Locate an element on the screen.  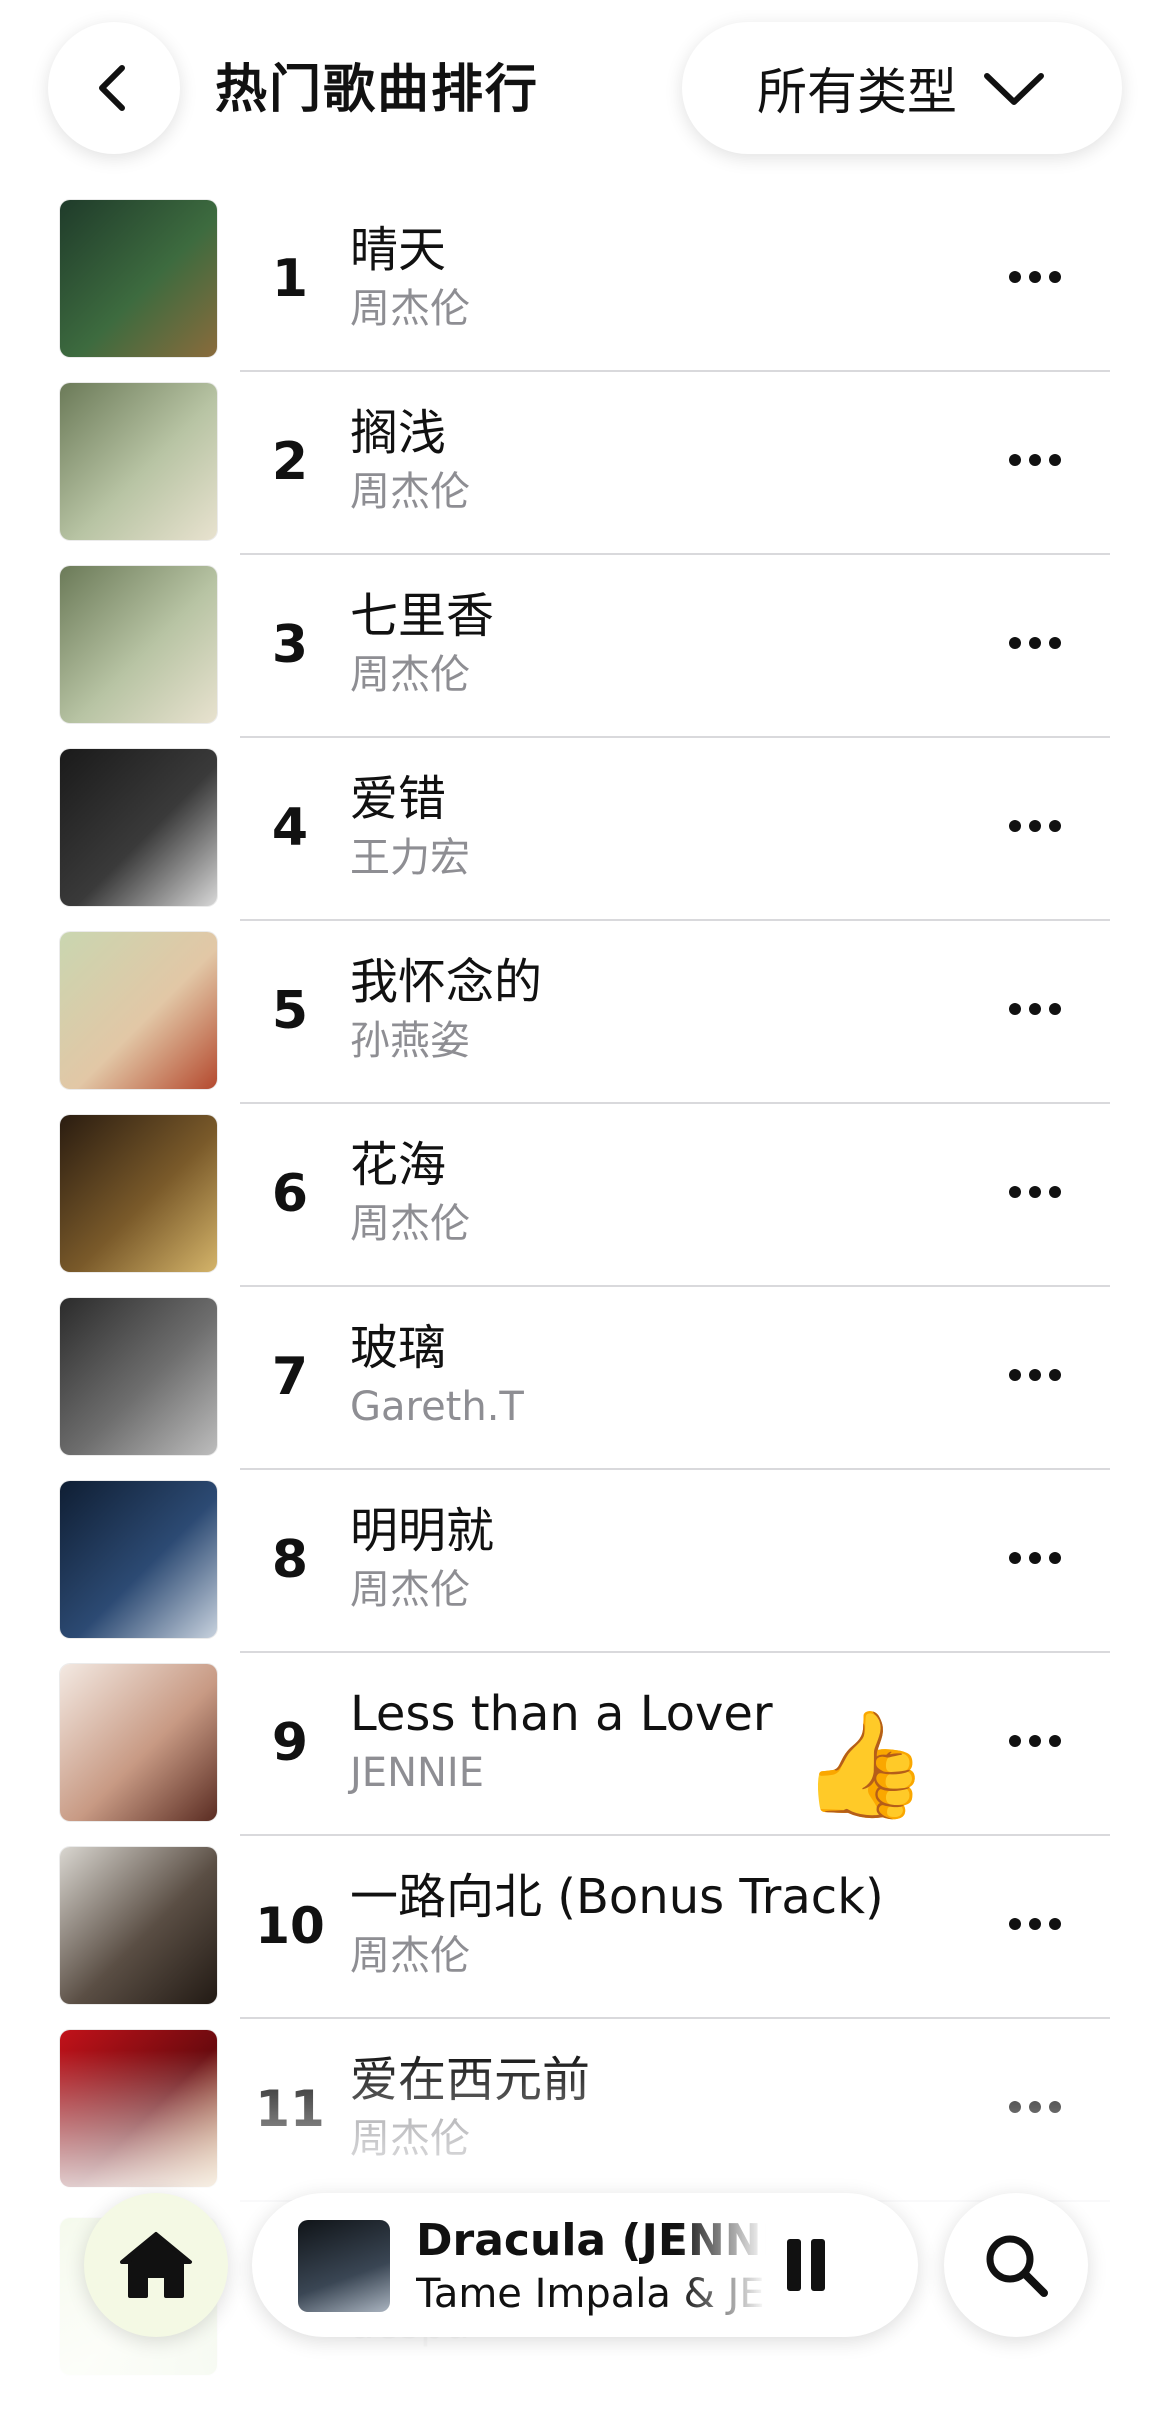
song-title: 爱错 is located at coordinates (398, 799).